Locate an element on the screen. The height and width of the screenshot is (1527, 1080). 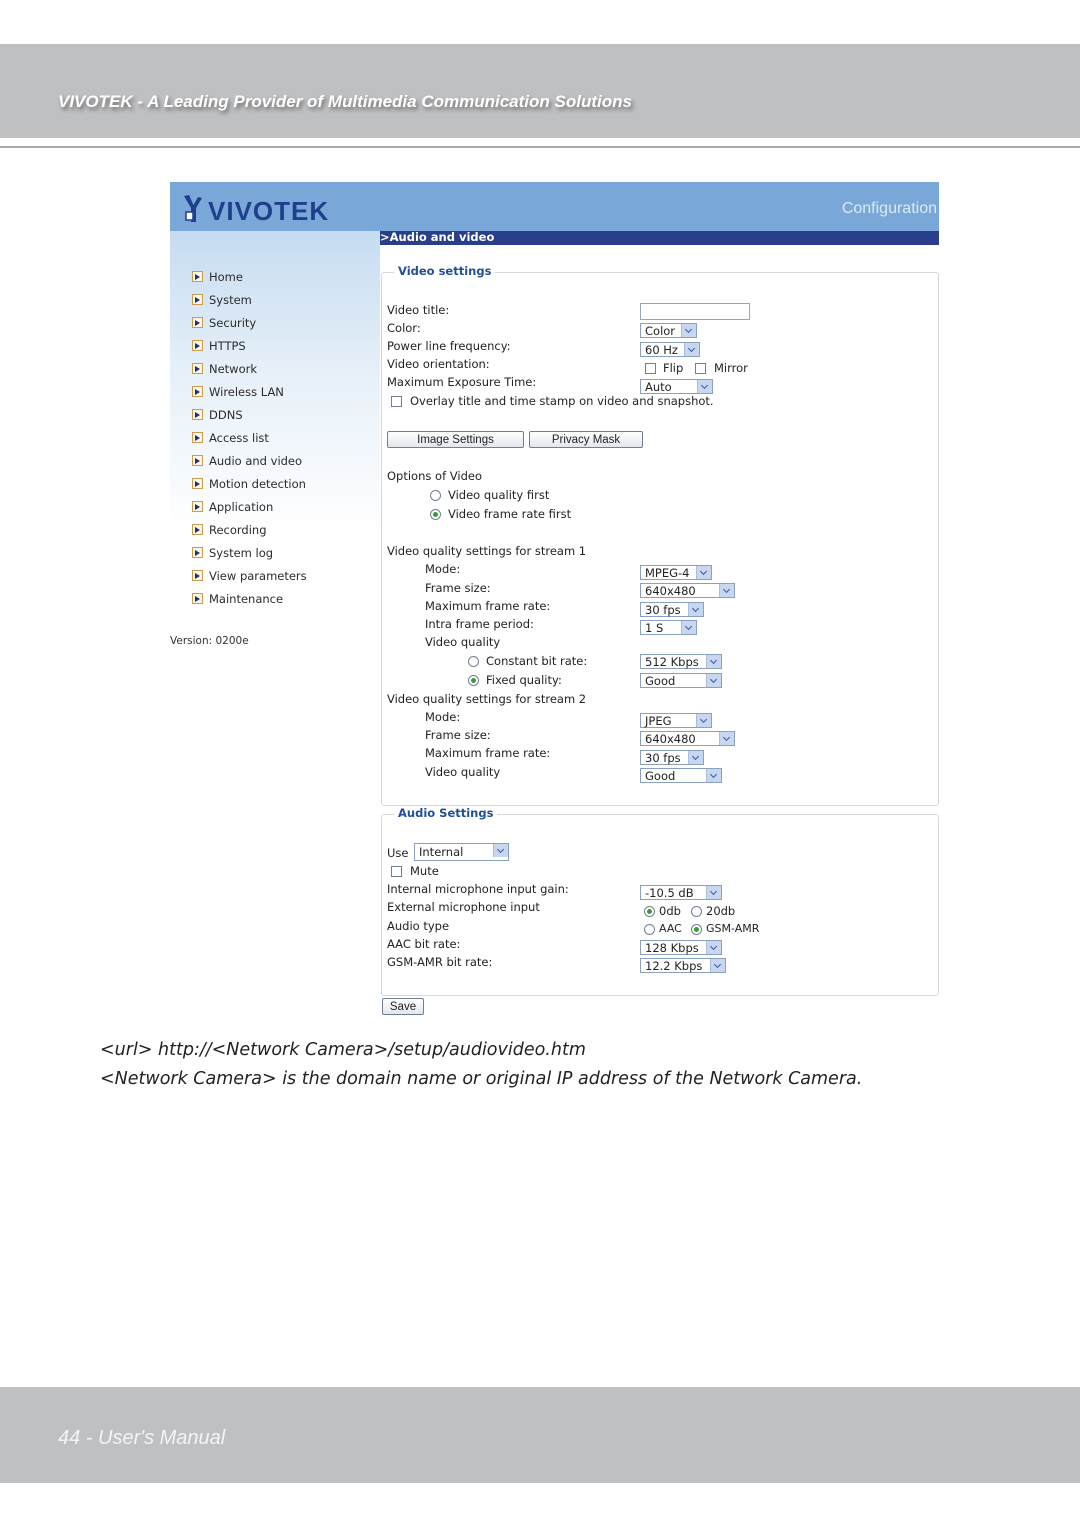
stream1-max-fps-select: 30 fps is located at coordinates (672, 609).